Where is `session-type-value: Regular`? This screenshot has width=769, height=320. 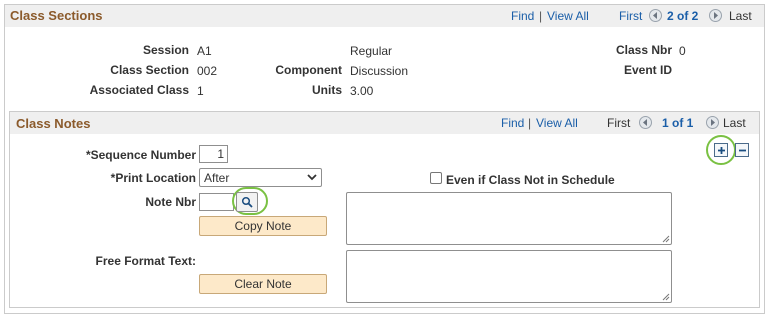
session-type-value: Regular is located at coordinates (371, 51).